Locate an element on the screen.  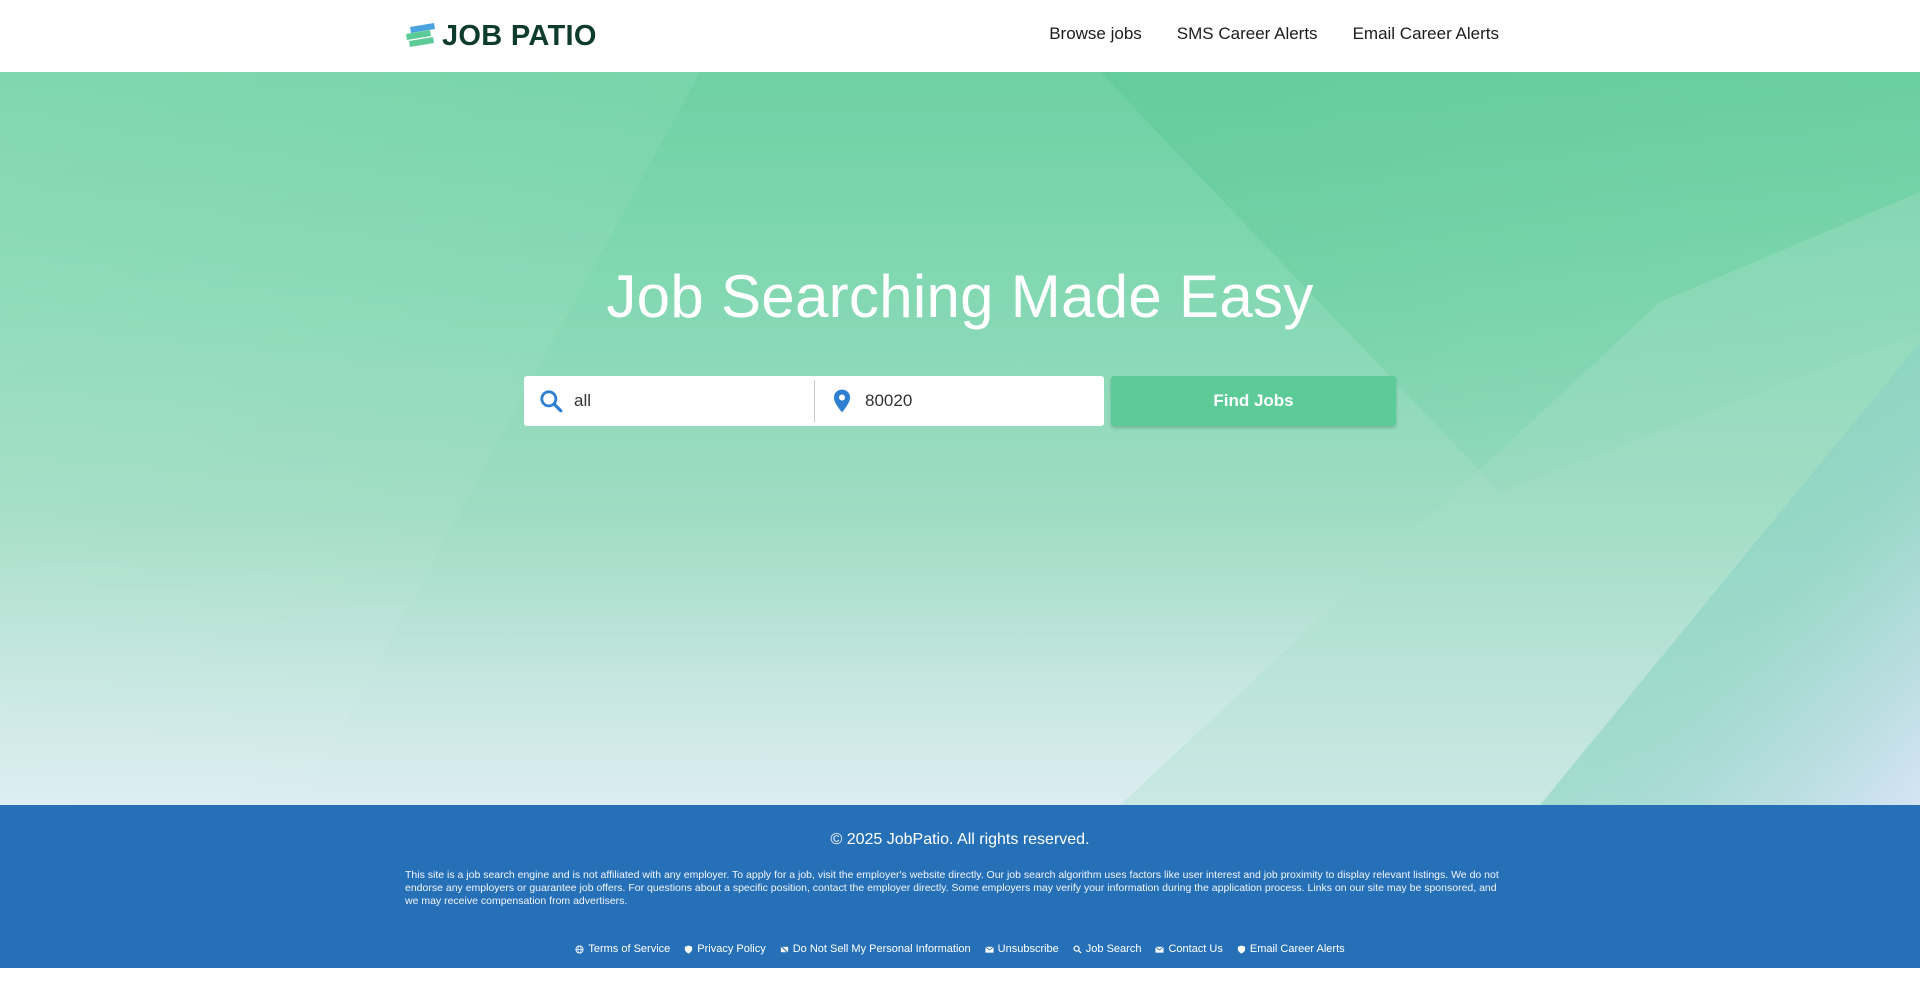
footer-link-label: Privacy Policy is located at coordinates (731, 949).